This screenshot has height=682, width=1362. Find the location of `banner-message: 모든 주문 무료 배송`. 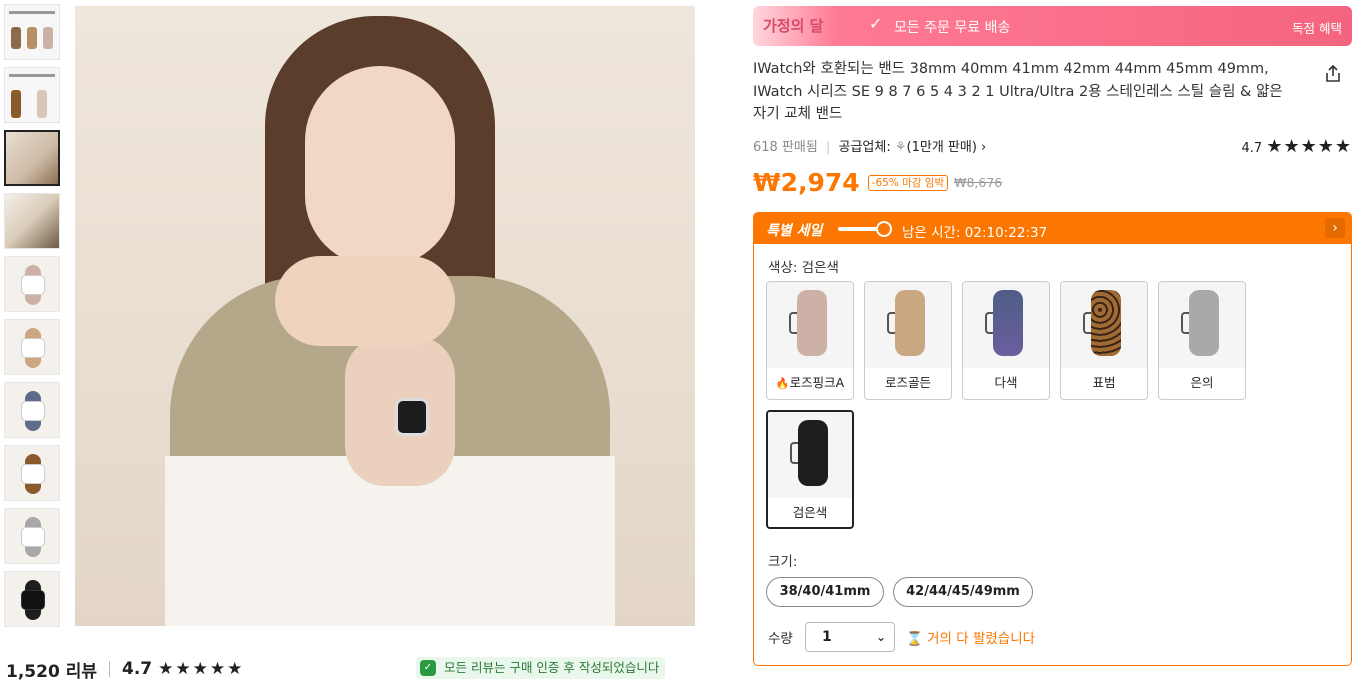

banner-message: 모든 주문 무료 배송 is located at coordinates (952, 28).